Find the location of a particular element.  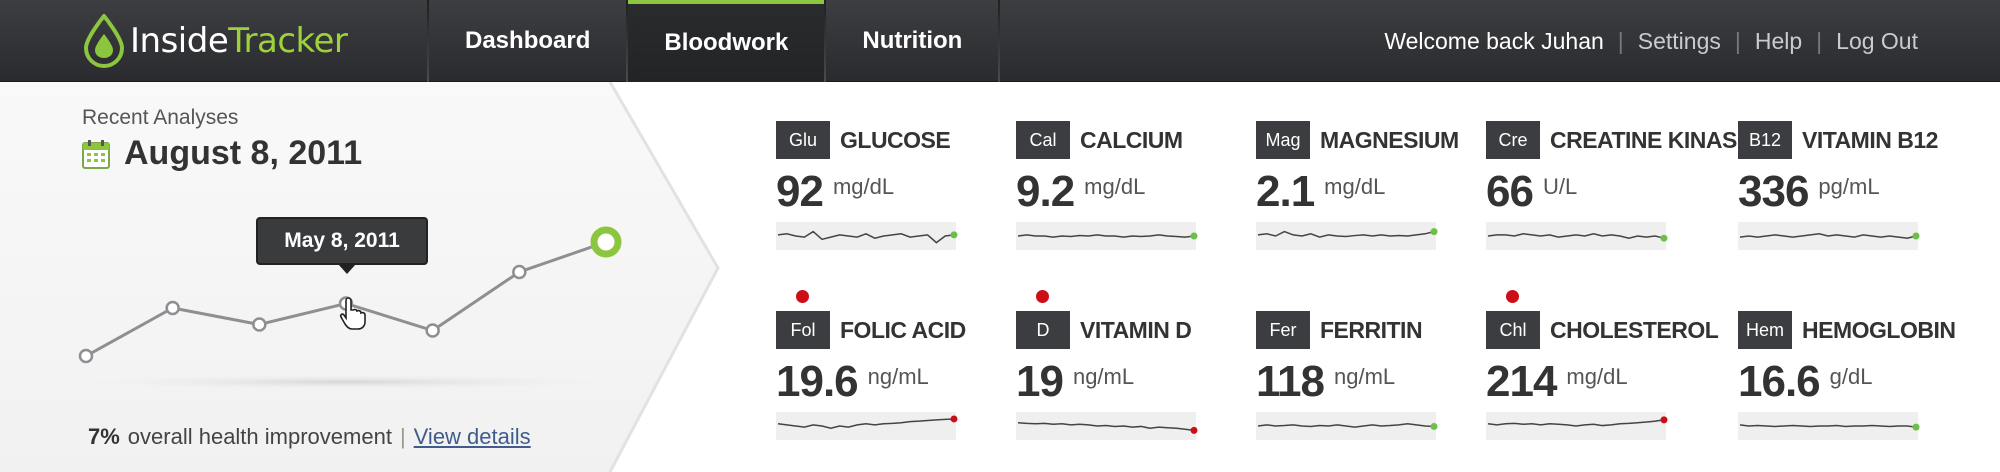

card-header: Cal CALCIUM is located at coordinates (1131, 140).